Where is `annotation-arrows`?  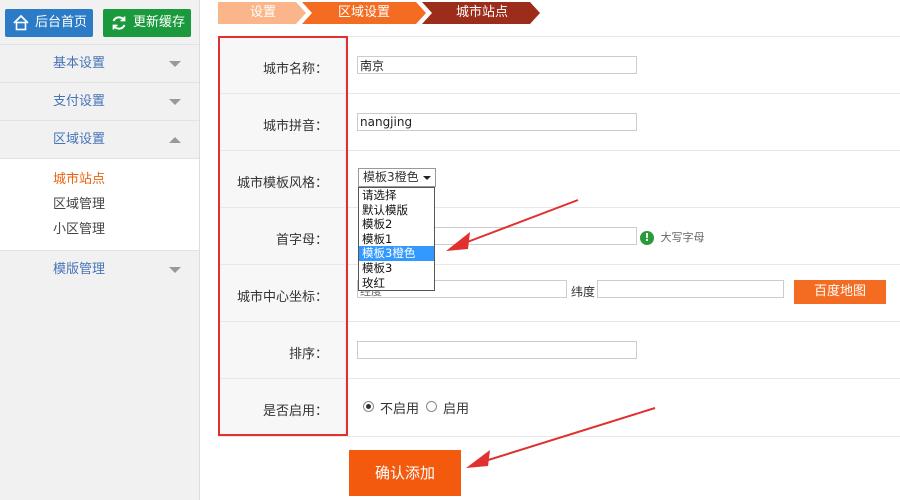 annotation-arrows is located at coordinates (551, 333).